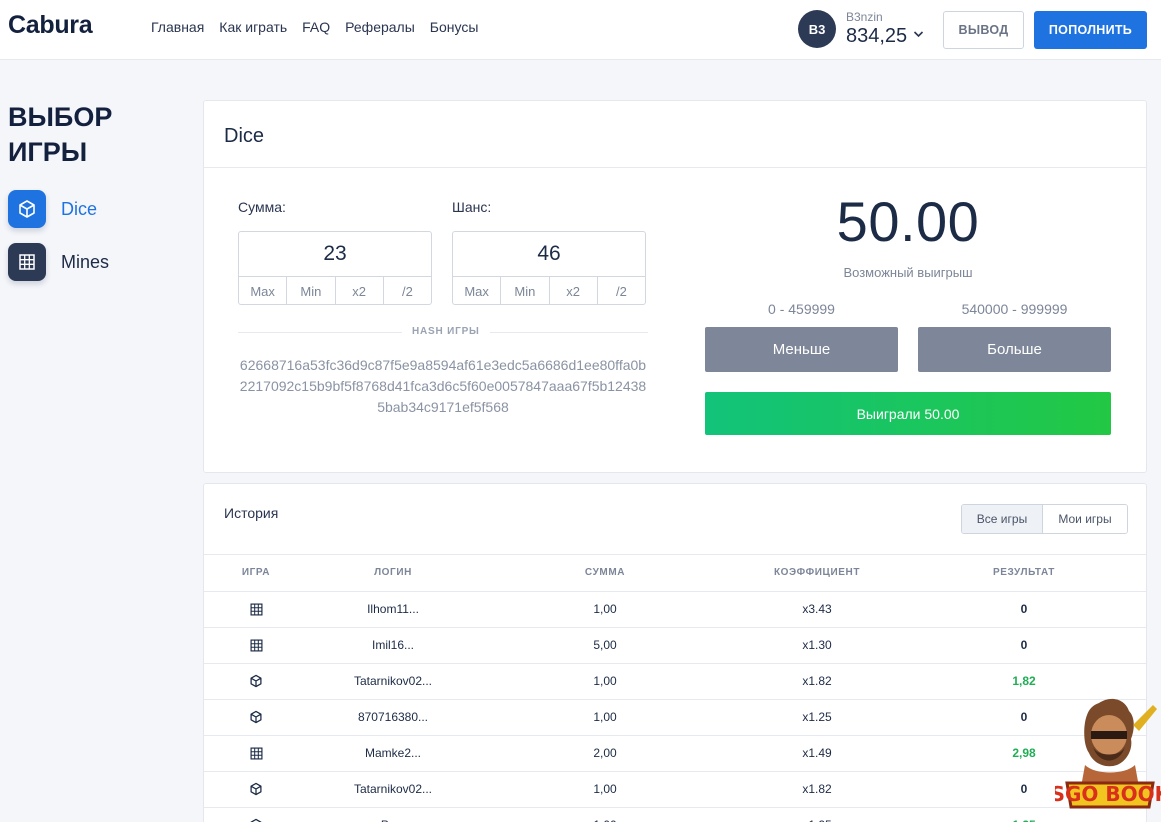  I want to click on sum-input: 23, so click(335, 254).